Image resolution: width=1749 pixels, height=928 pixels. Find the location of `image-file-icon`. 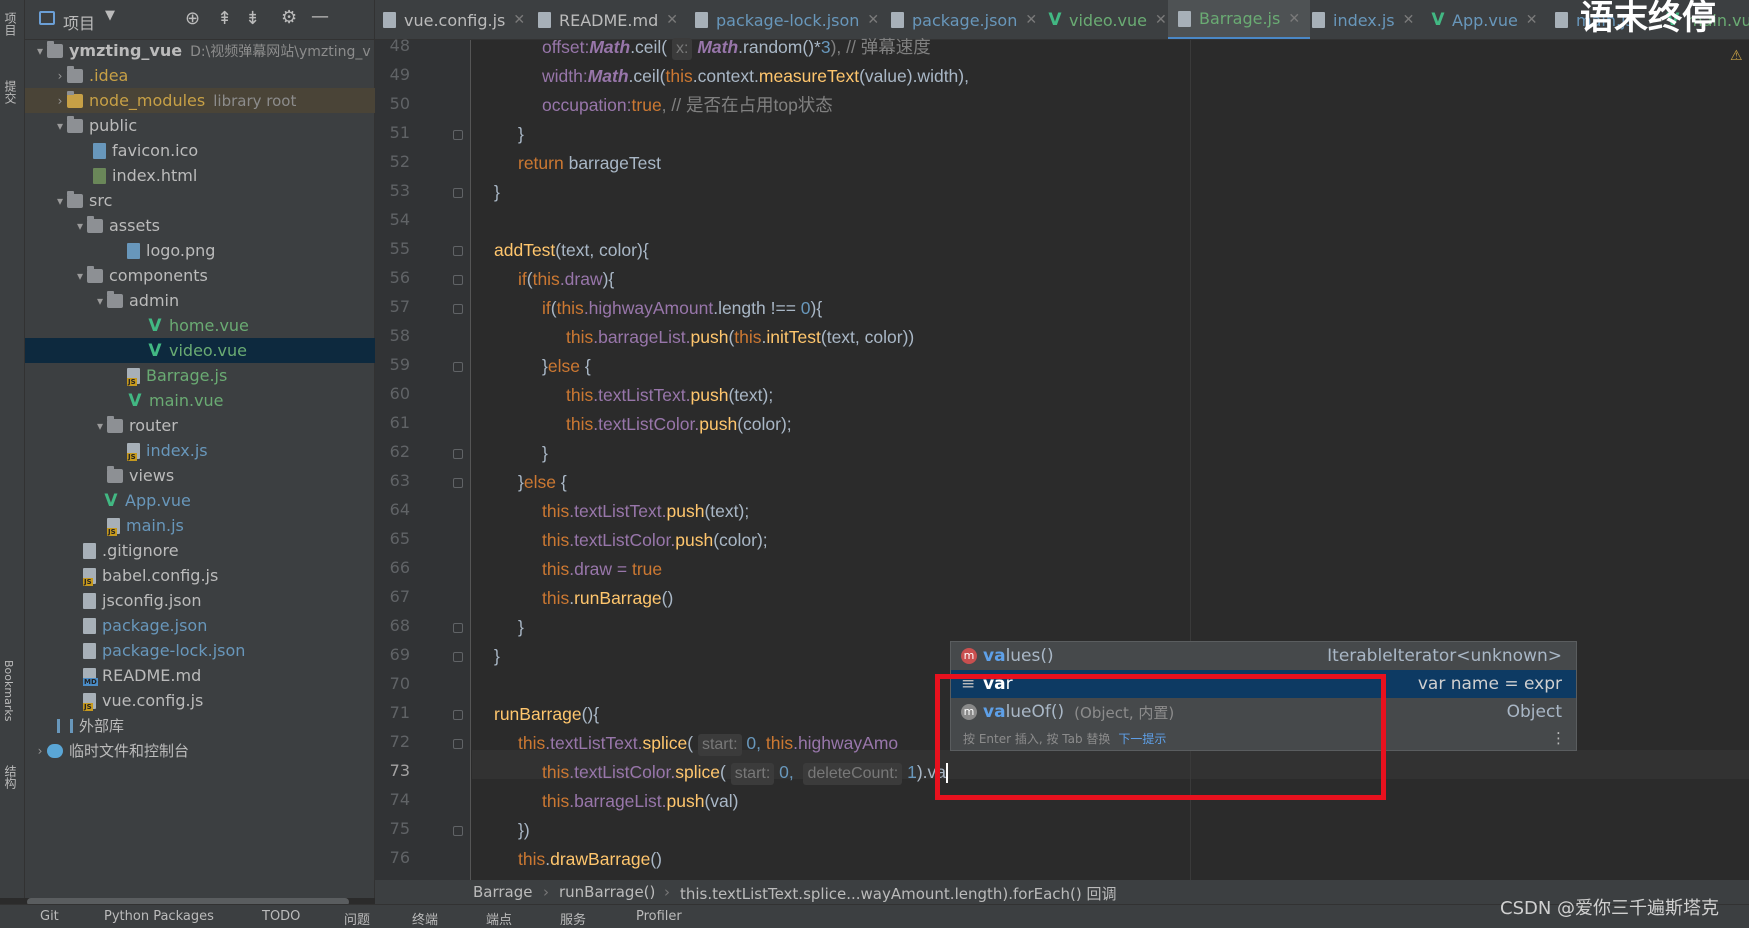

image-file-icon is located at coordinates (133, 250).